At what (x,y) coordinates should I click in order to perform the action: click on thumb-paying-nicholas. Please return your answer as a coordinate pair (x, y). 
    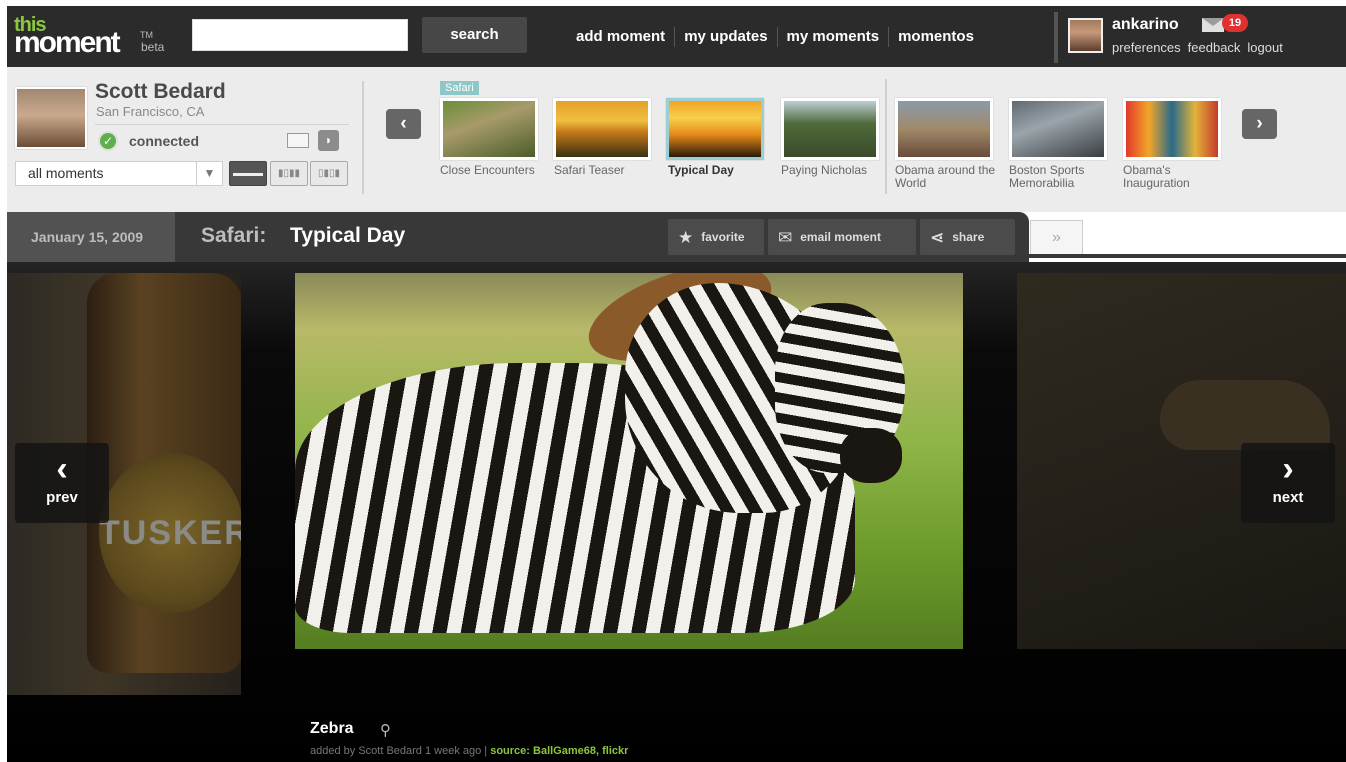
    Looking at the image, I should click on (830, 129).